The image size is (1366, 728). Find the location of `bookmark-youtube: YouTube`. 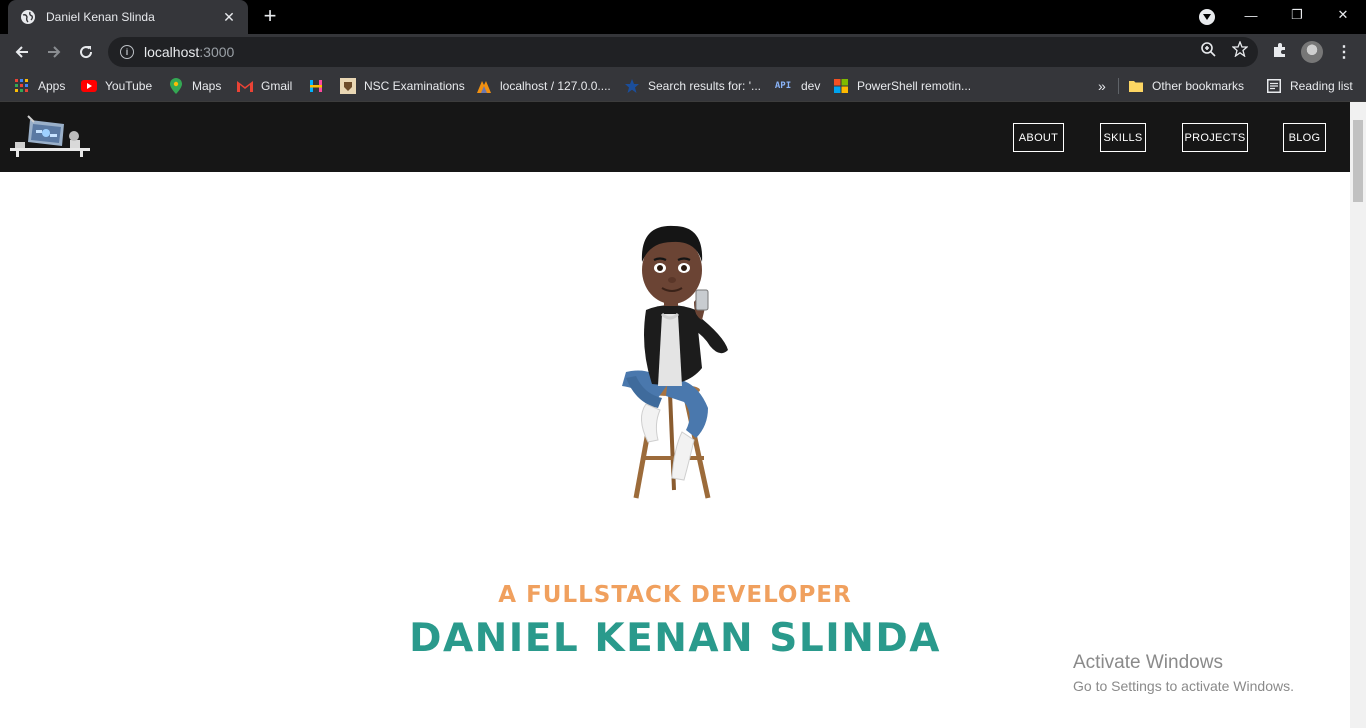

bookmark-youtube: YouTube is located at coordinates (116, 86).